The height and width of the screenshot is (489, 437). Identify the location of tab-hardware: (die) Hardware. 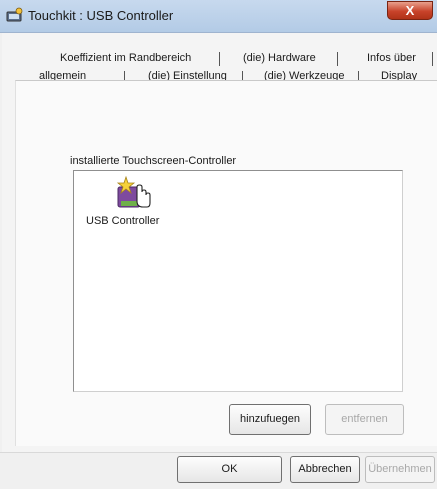
(279, 58).